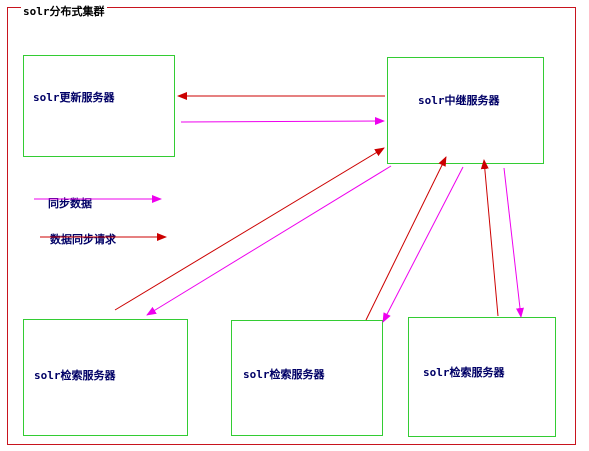  I want to click on arrow-sync-update-to-relay, so click(282, 121).